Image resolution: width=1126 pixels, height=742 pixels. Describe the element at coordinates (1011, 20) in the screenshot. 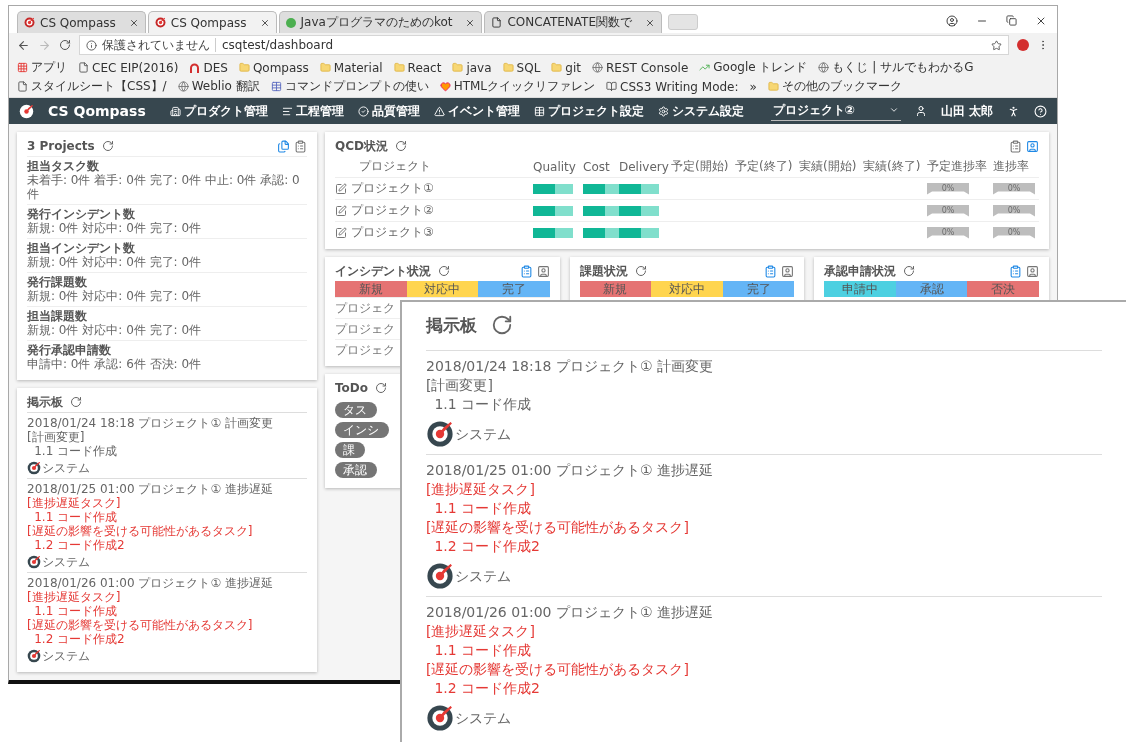

I see `restore-icon` at that location.